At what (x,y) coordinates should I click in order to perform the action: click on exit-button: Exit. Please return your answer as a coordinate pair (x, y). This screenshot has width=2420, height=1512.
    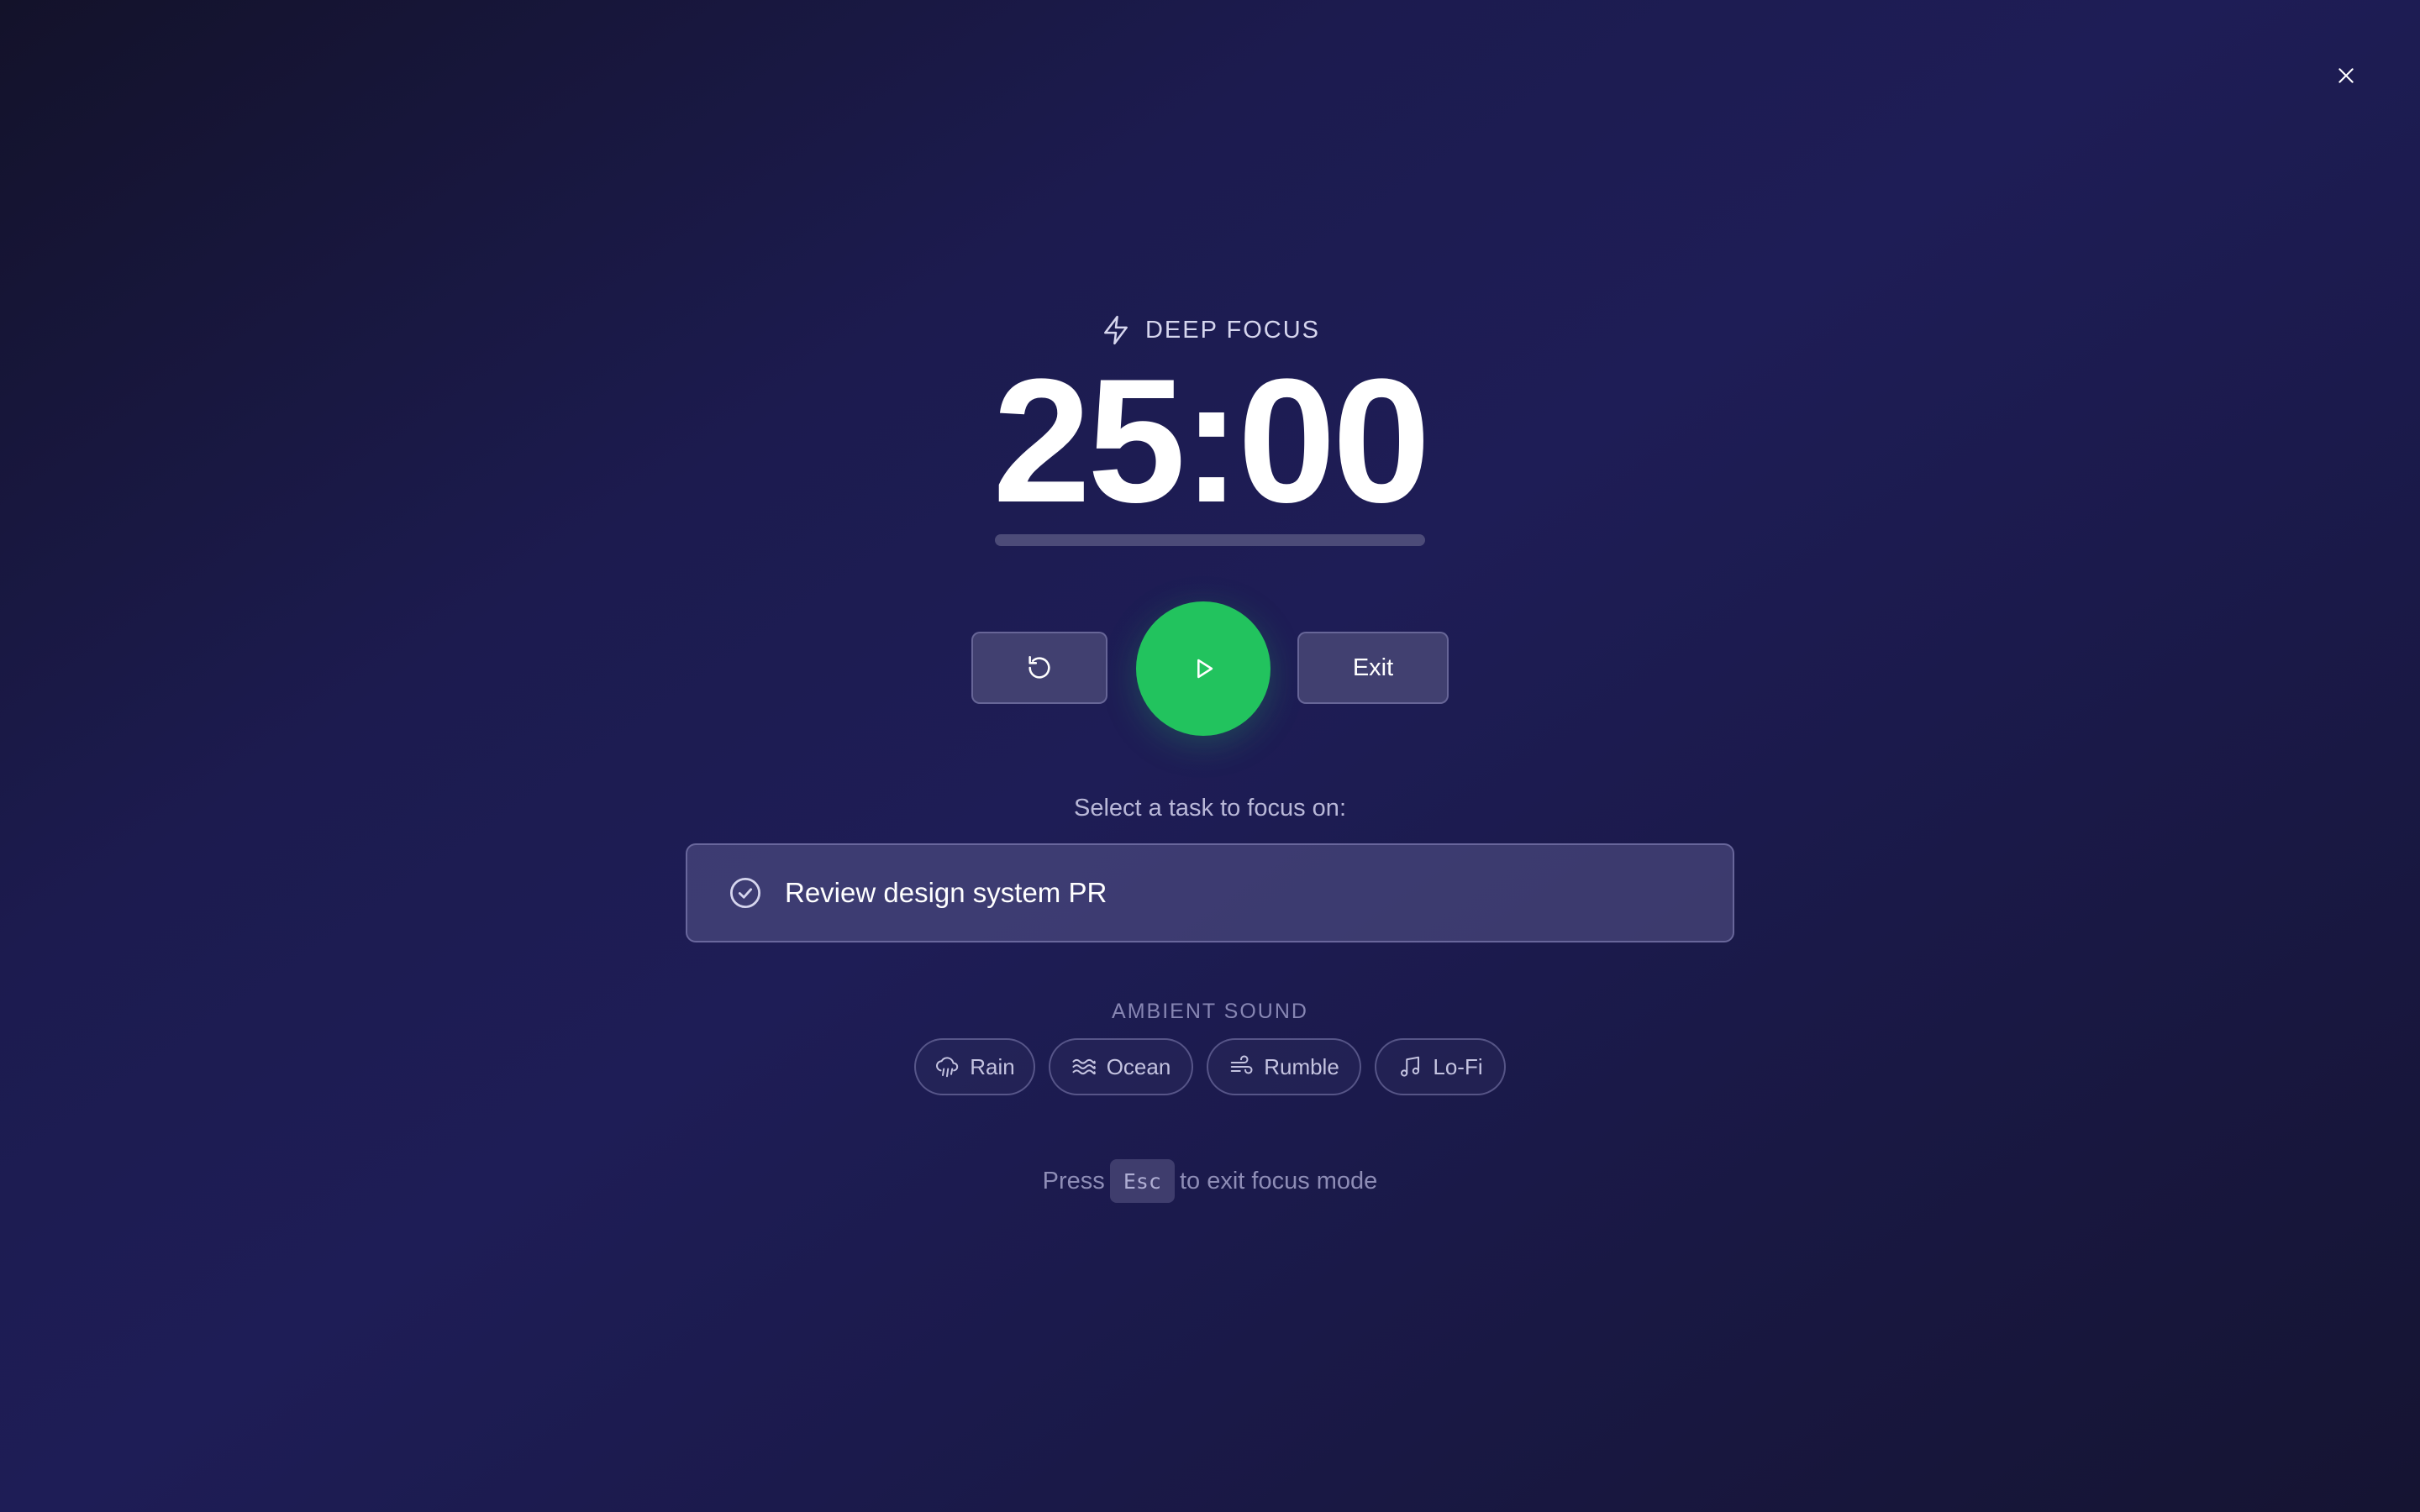
    Looking at the image, I should click on (1373, 668).